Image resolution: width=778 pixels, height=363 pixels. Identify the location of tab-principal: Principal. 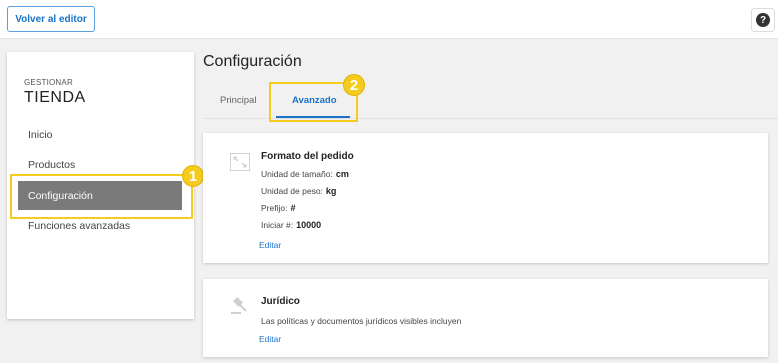
(238, 100).